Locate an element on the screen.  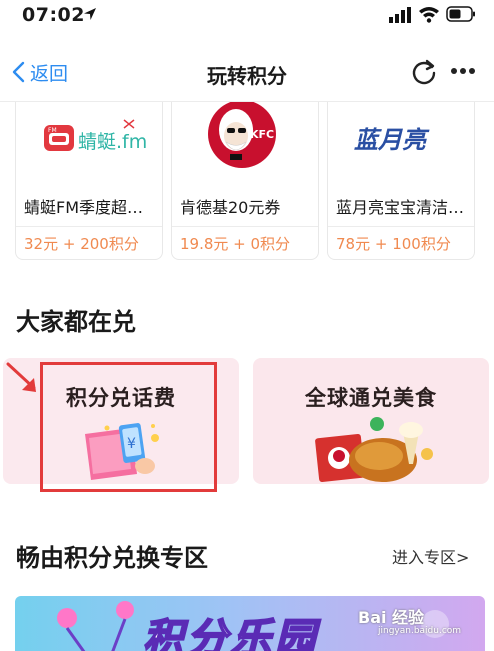
banner-text: 积分乐园 is located at coordinates (230, 633).